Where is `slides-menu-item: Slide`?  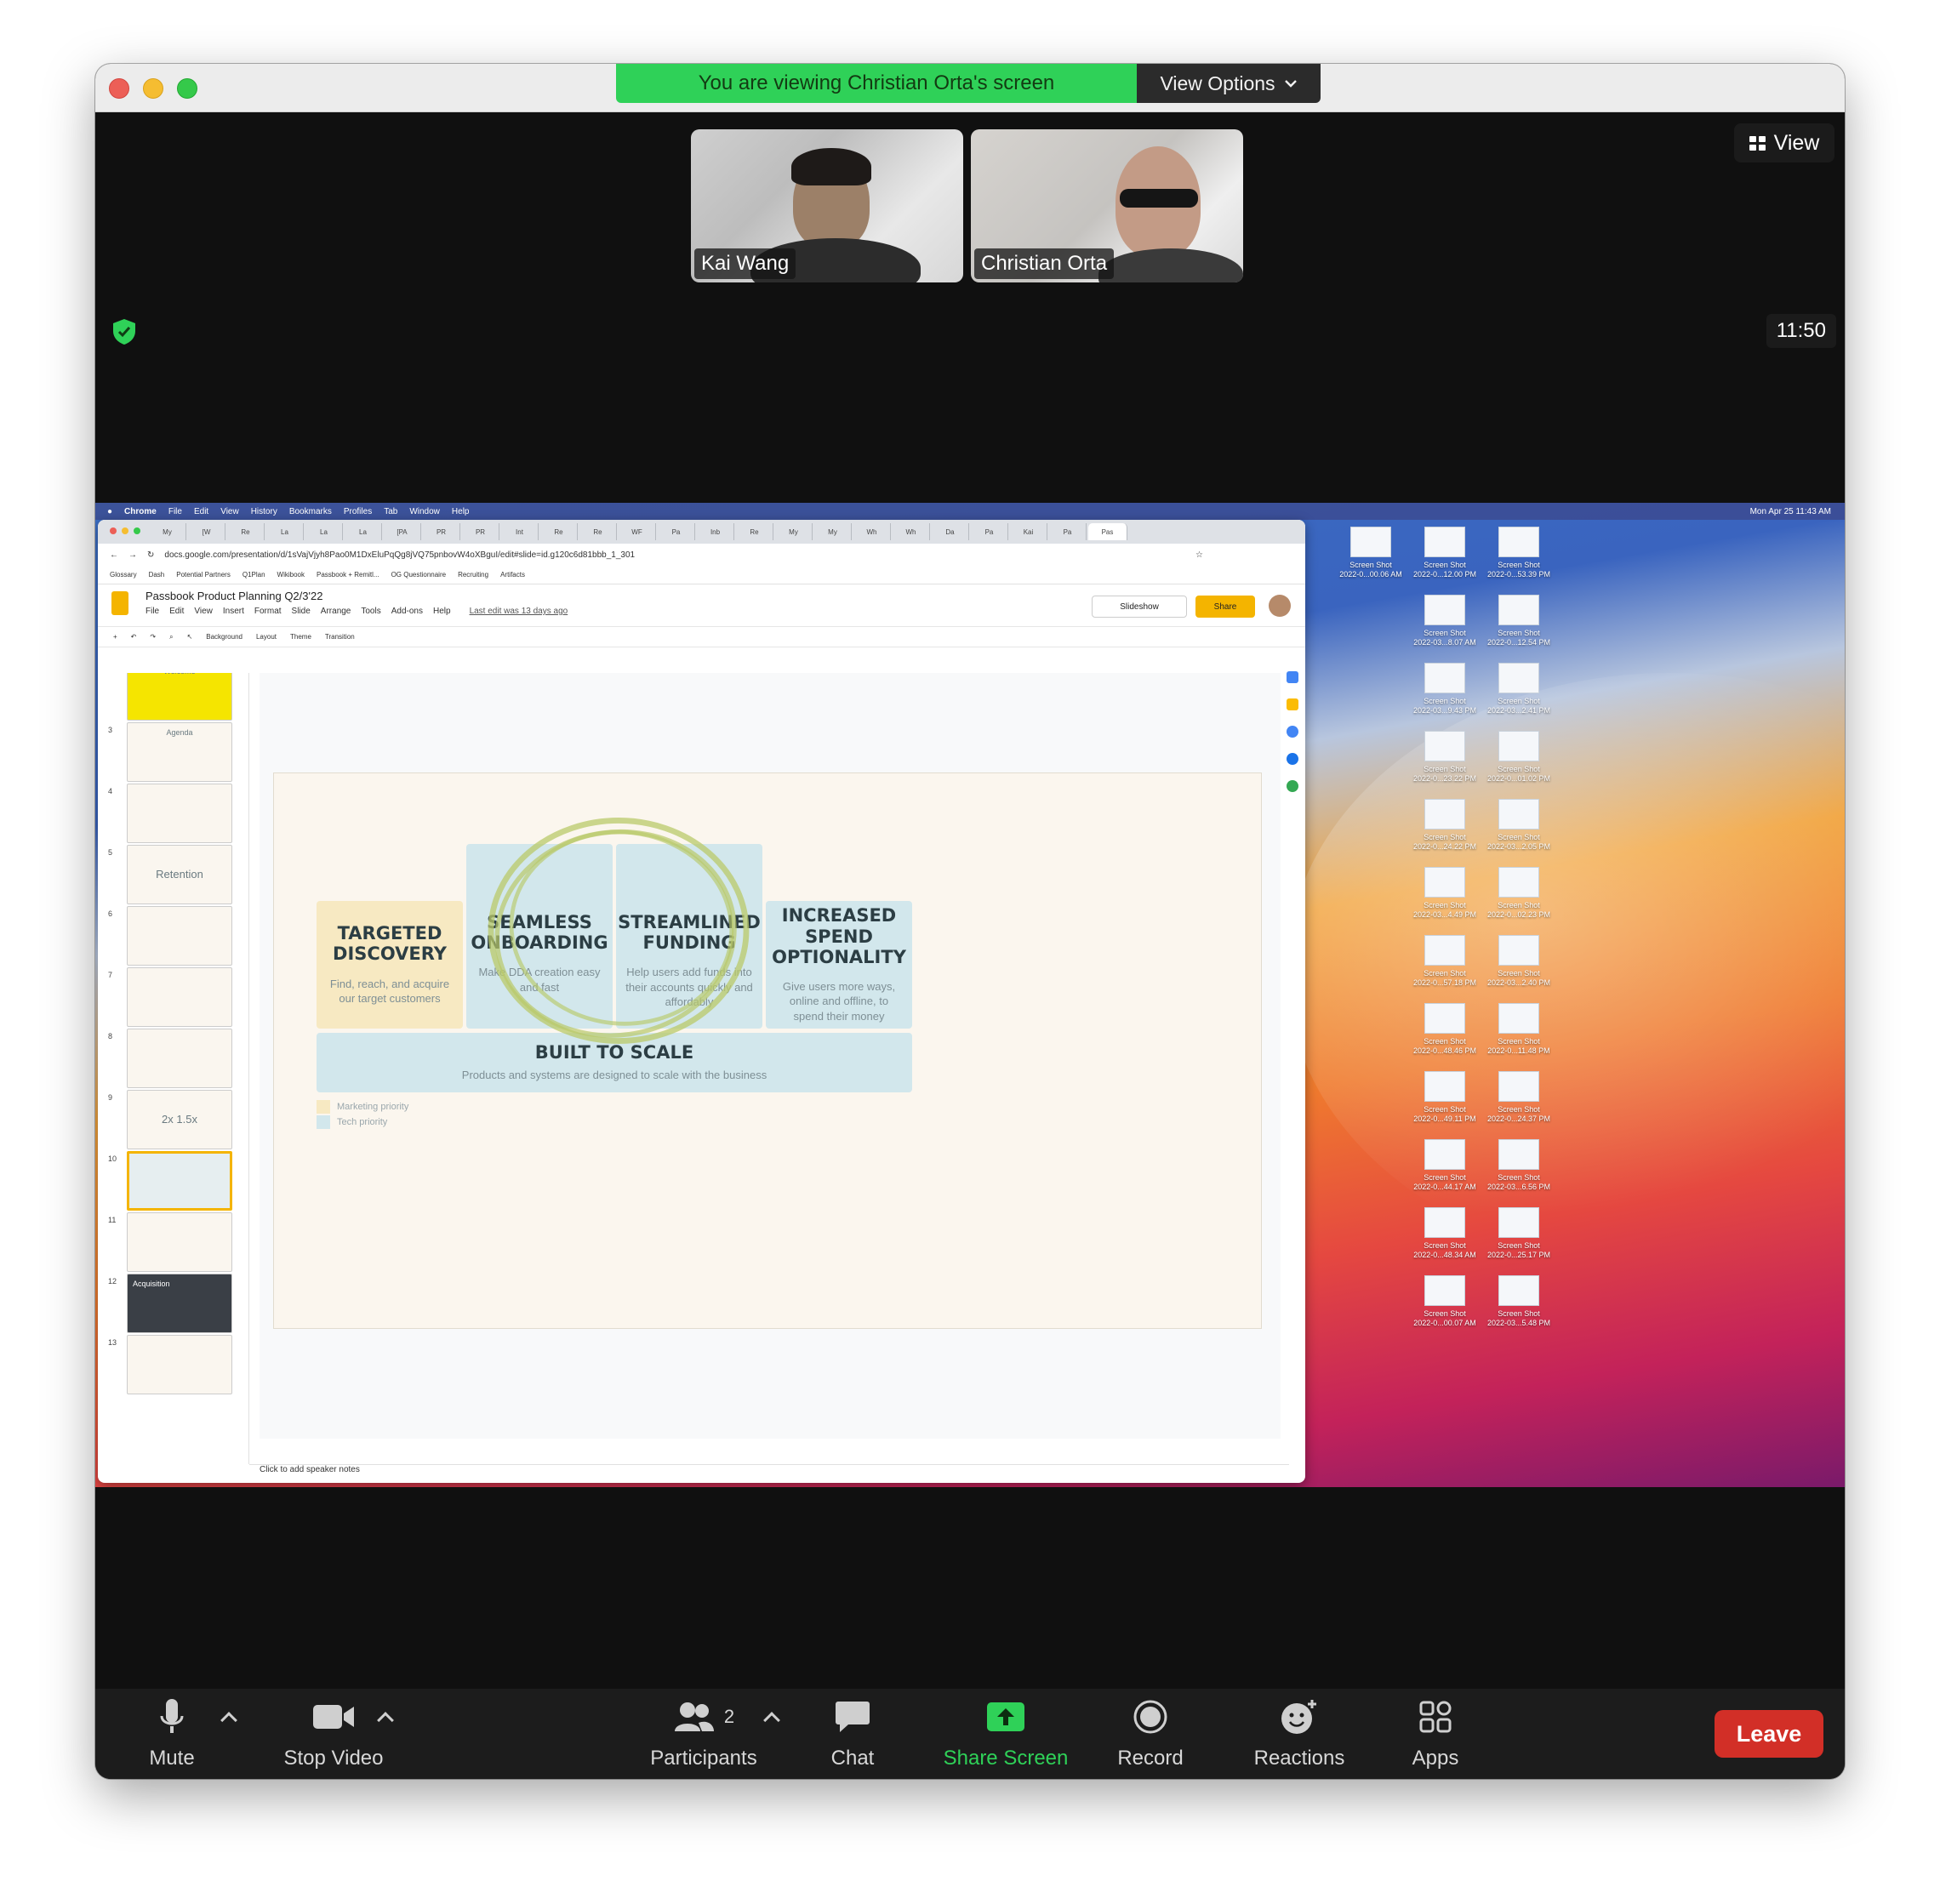
slides-menu-item: Slide is located at coordinates (301, 612).